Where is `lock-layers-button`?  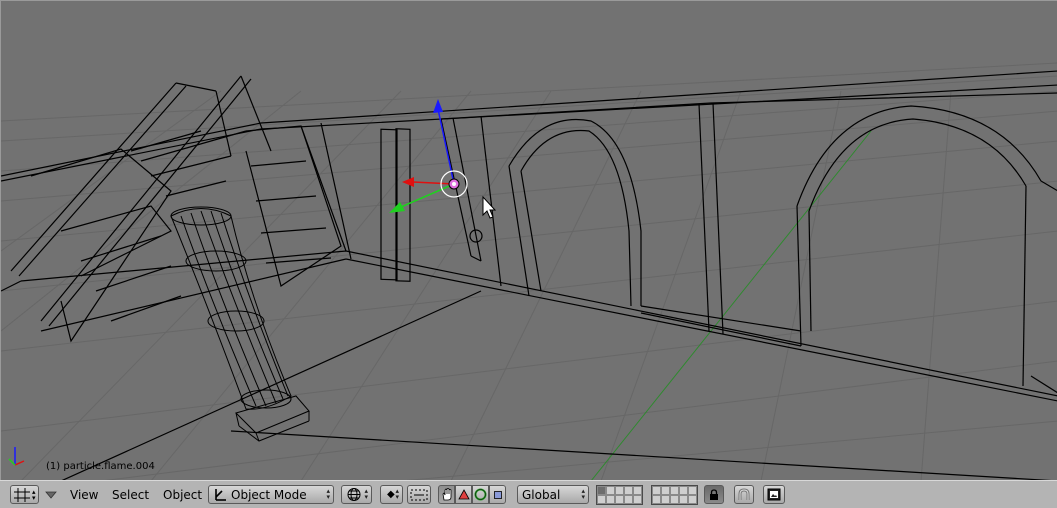
lock-layers-button is located at coordinates (714, 494).